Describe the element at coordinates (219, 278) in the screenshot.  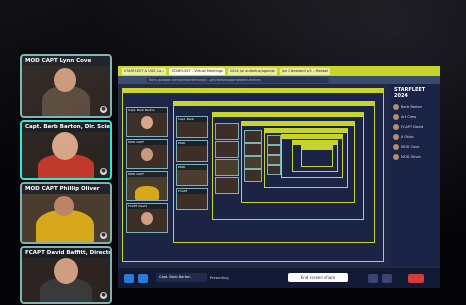
I see `presenter-status: Presenting` at that location.